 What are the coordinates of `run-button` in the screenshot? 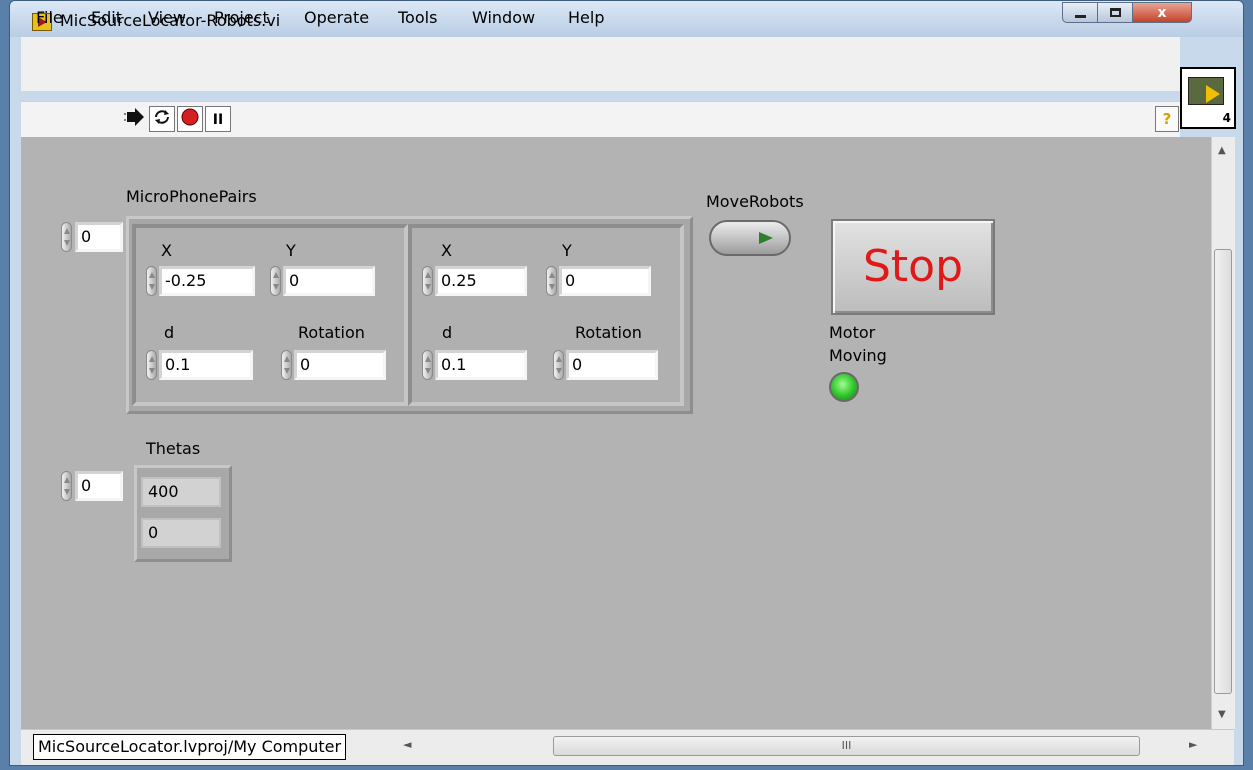 It's located at (134, 119).